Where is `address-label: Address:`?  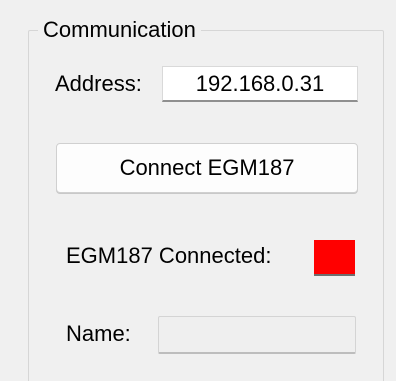 address-label: Address: is located at coordinates (98, 83).